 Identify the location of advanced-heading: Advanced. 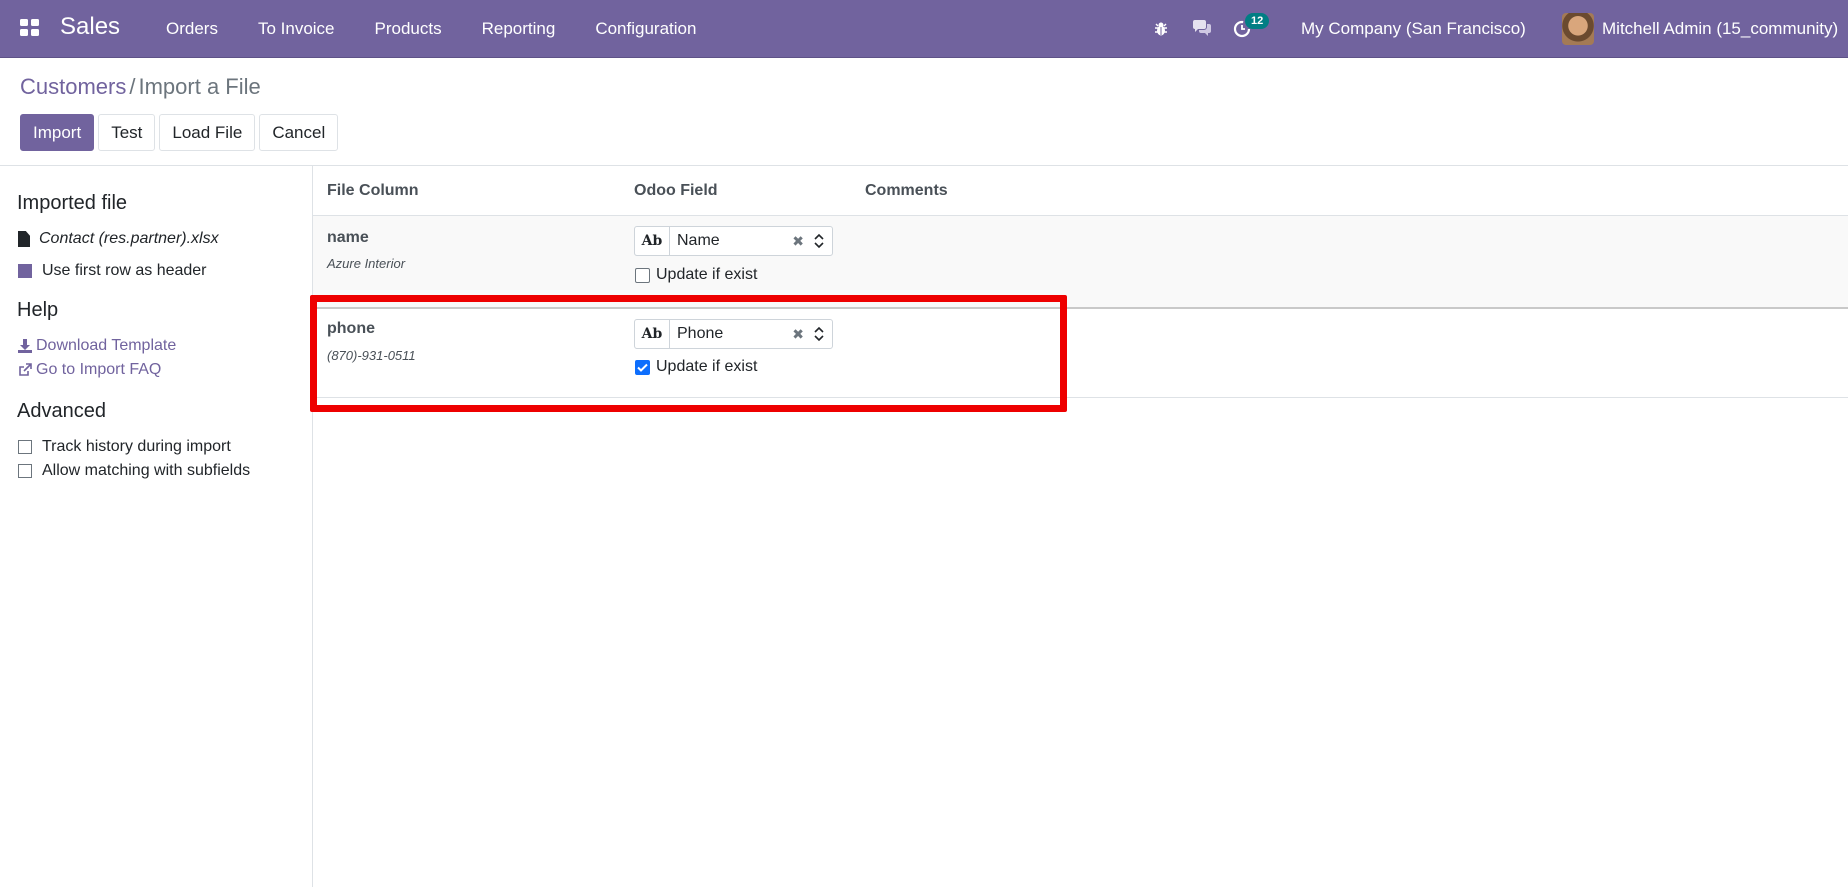
(61, 411).